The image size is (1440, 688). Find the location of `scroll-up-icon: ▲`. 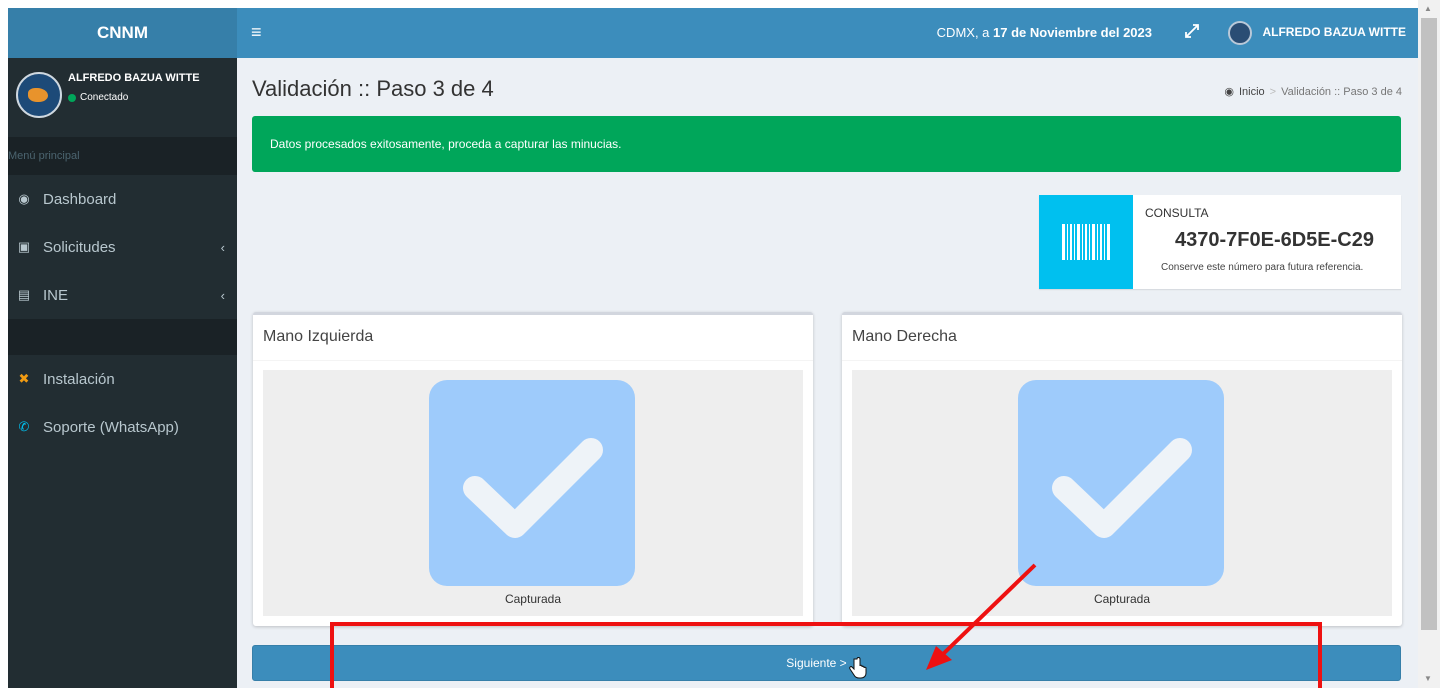

scroll-up-icon: ▲ is located at coordinates (1428, 8).